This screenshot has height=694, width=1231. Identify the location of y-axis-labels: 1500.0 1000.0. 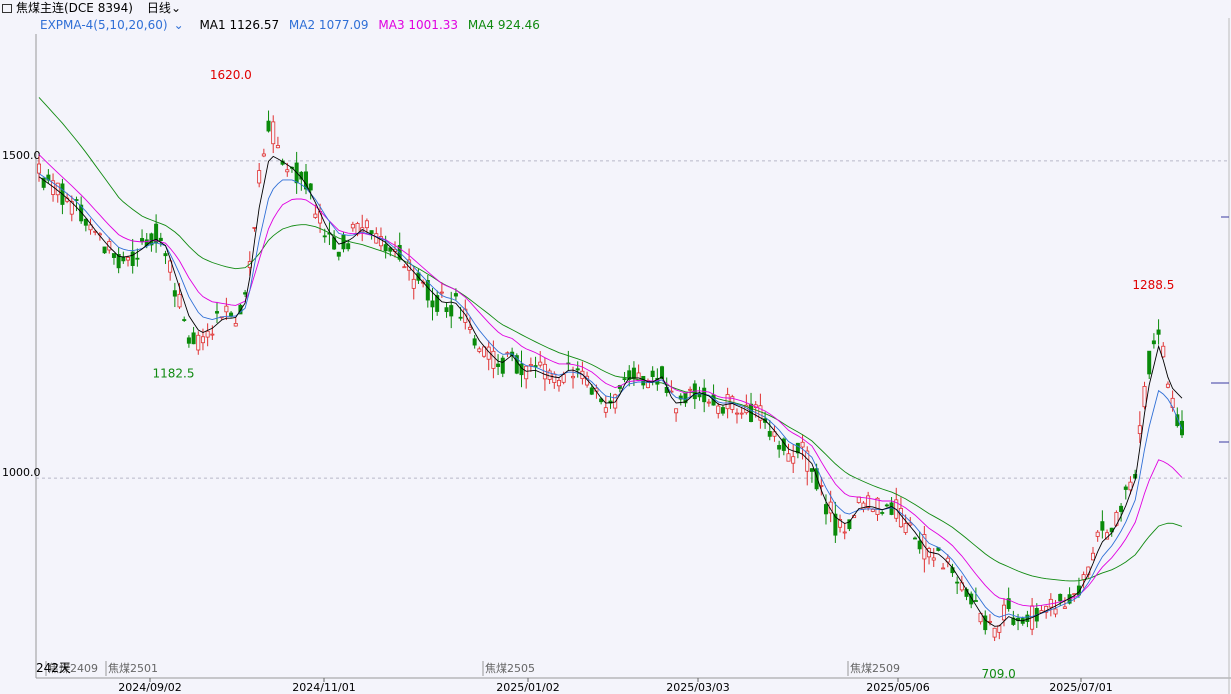
(21, 314).